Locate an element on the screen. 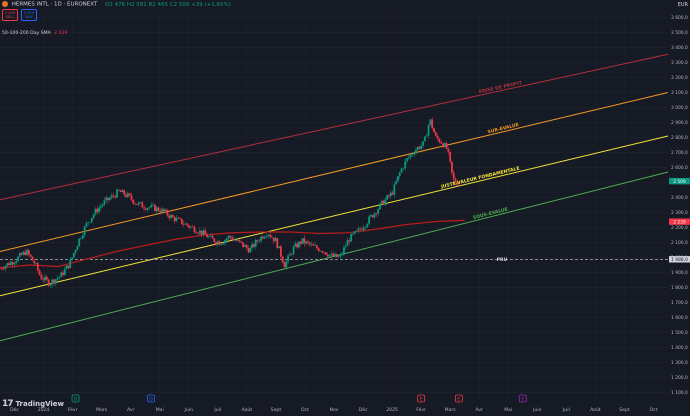  y-tick-label: 2 600,0 is located at coordinates (679, 168).